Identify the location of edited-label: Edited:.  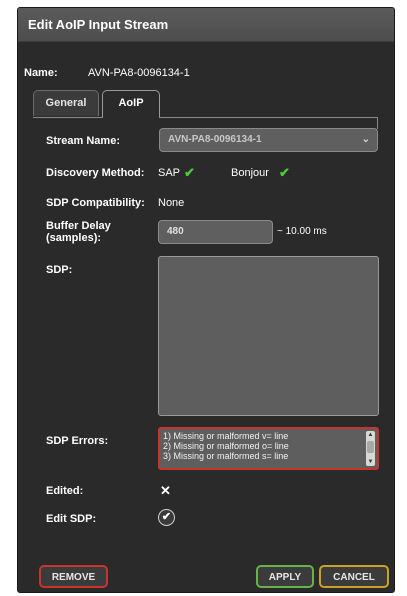
(65, 491).